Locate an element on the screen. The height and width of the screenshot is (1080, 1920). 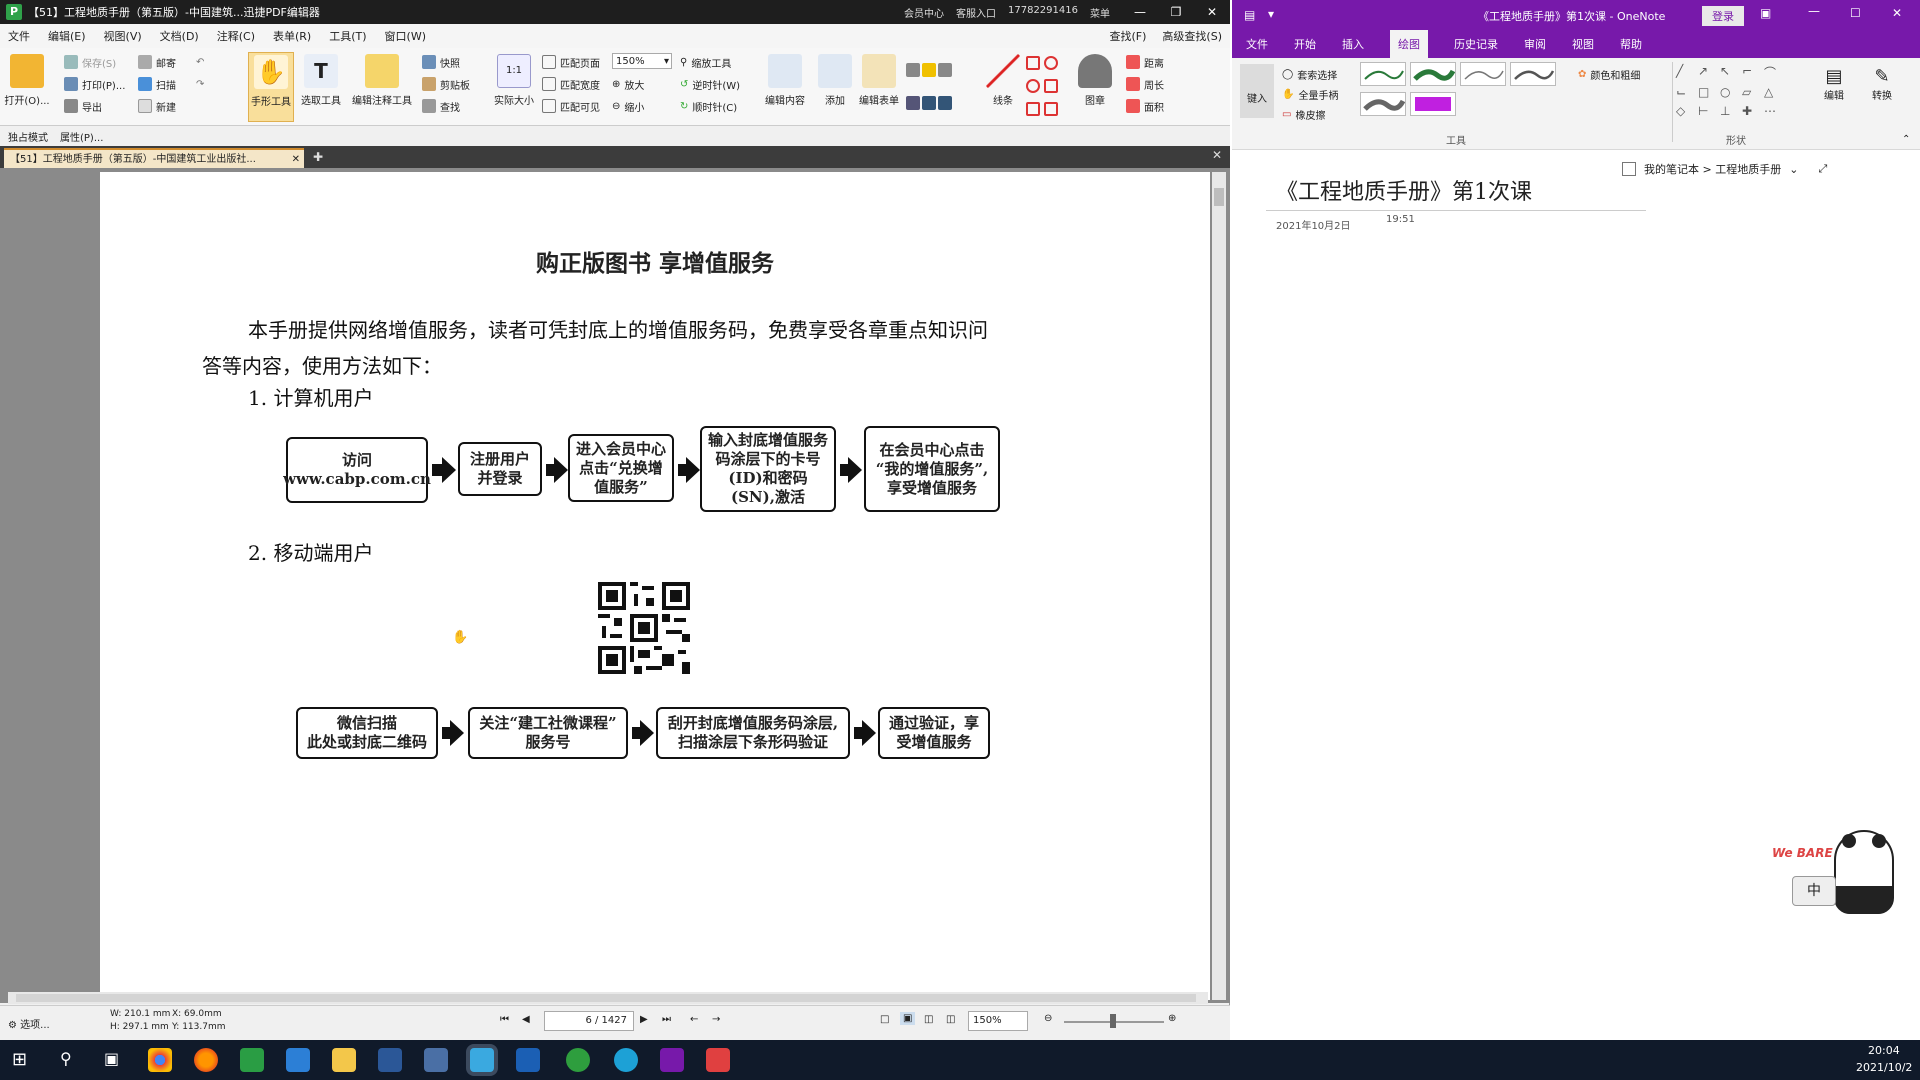
pen-green-thick is located at coordinates (1433, 74).